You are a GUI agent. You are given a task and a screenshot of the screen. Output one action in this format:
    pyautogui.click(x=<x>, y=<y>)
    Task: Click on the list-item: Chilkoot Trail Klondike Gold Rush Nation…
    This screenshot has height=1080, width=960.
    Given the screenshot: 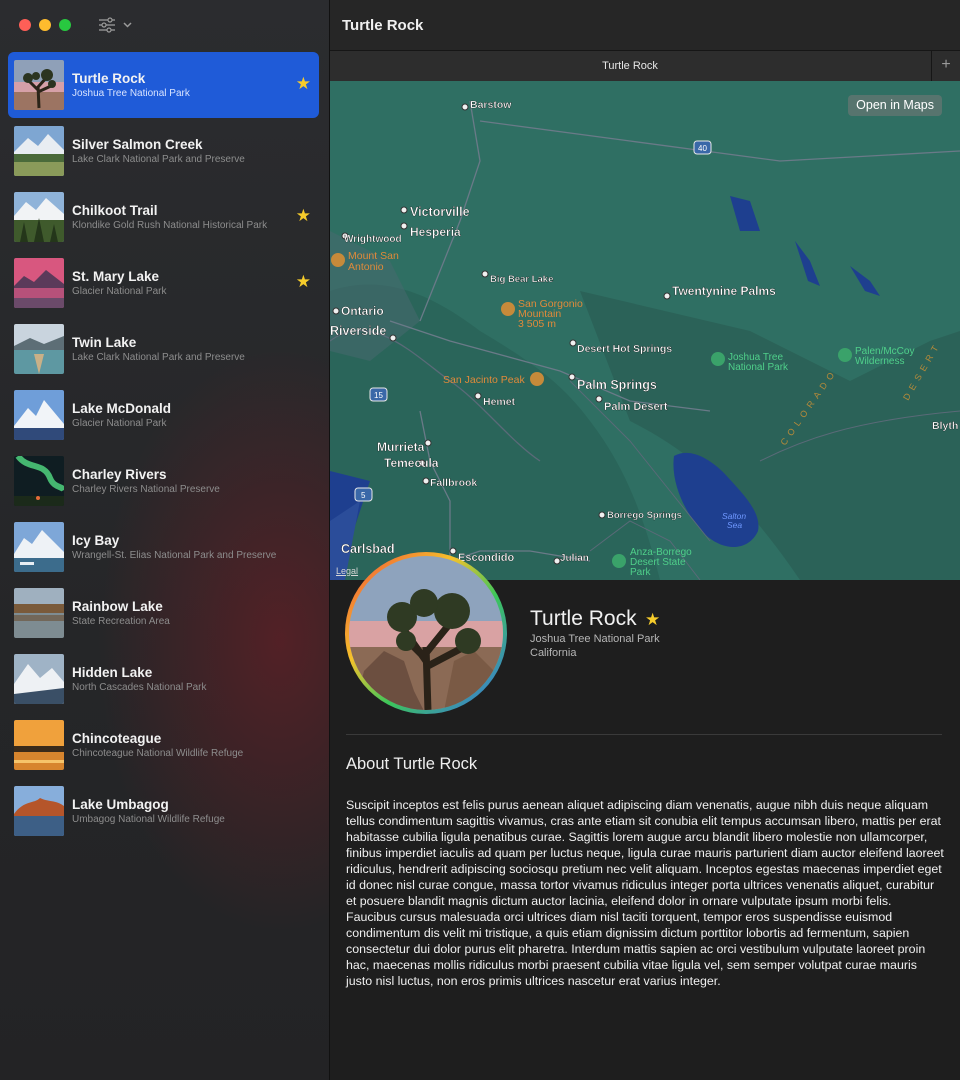 What is the action you would take?
    pyautogui.click(x=163, y=217)
    